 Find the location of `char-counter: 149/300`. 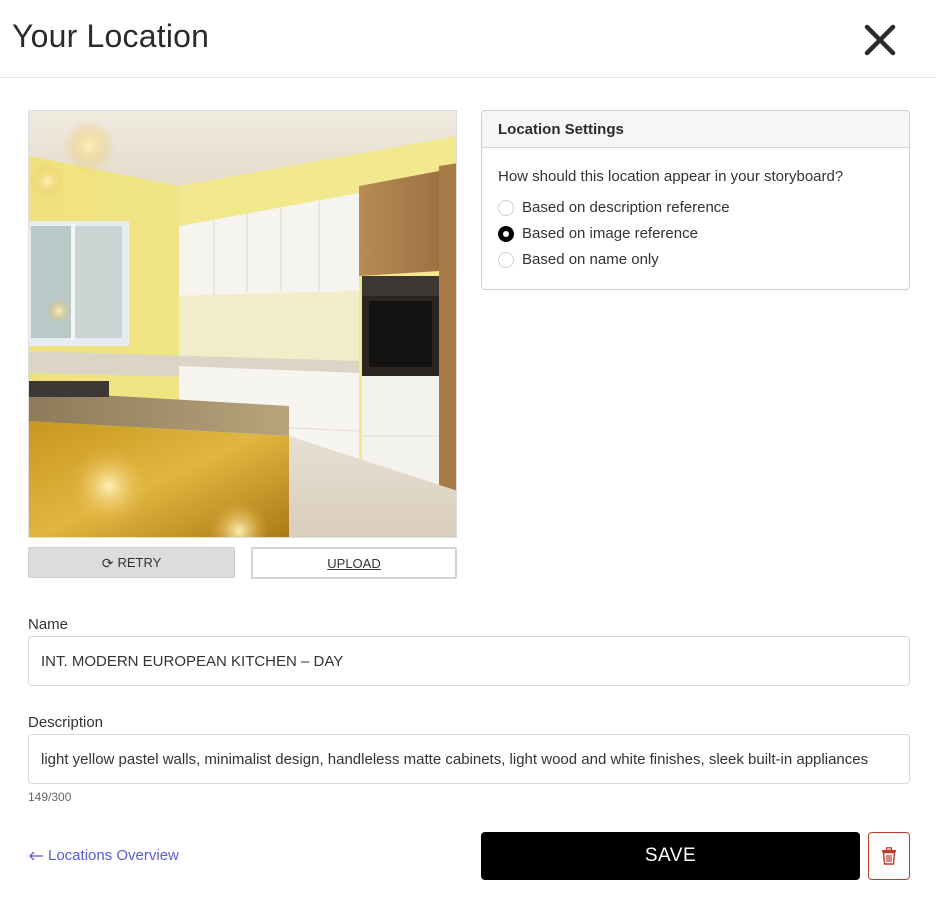

char-counter: 149/300 is located at coordinates (50, 797).